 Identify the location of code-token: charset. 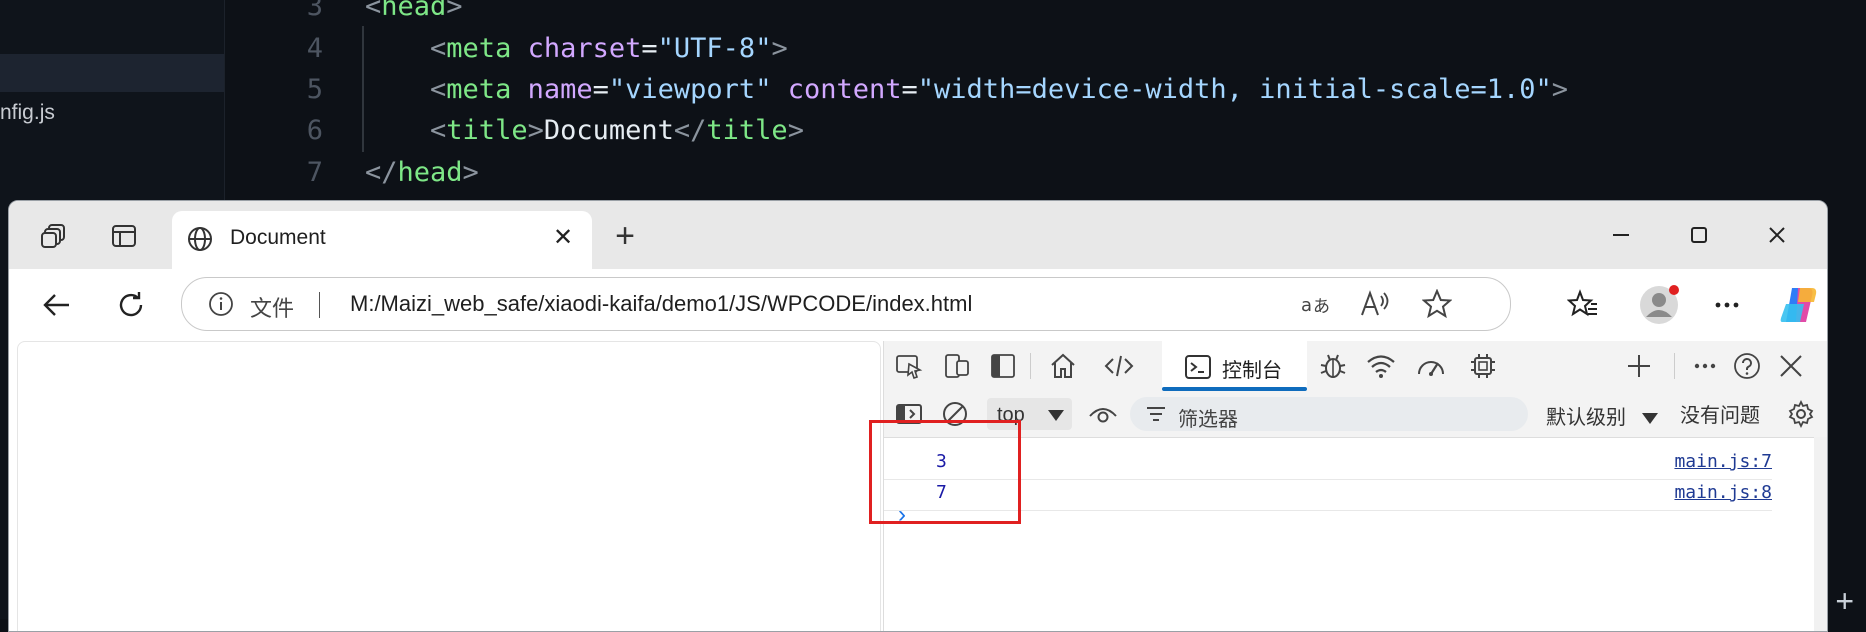
(584, 48).